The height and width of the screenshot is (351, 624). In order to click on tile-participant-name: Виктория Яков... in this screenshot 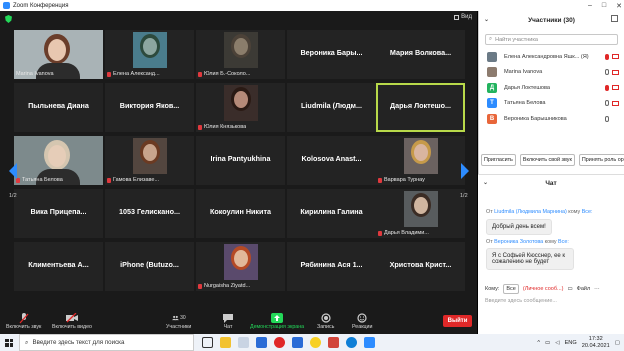, I will do `click(149, 105)`.